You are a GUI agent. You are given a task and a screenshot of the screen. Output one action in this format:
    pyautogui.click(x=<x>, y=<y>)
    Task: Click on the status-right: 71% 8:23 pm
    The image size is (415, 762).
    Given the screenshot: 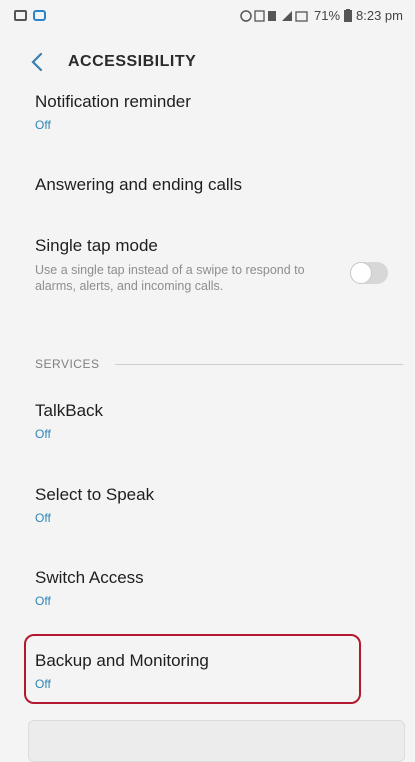 What is the action you would take?
    pyautogui.click(x=321, y=15)
    